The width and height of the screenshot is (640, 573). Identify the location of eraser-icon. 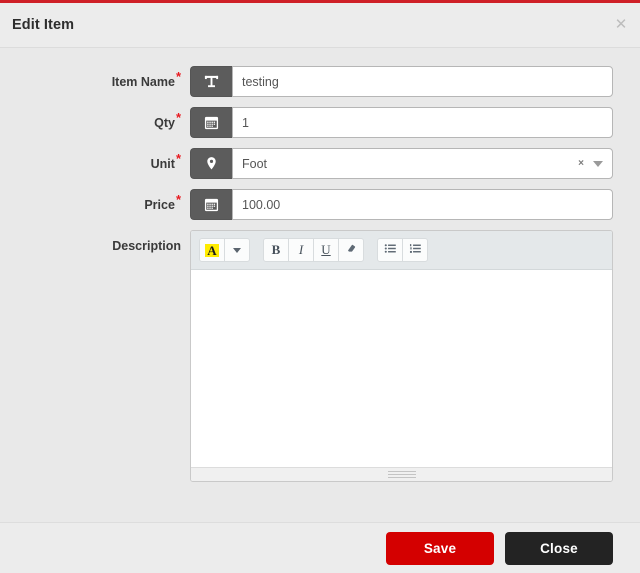
(351, 250).